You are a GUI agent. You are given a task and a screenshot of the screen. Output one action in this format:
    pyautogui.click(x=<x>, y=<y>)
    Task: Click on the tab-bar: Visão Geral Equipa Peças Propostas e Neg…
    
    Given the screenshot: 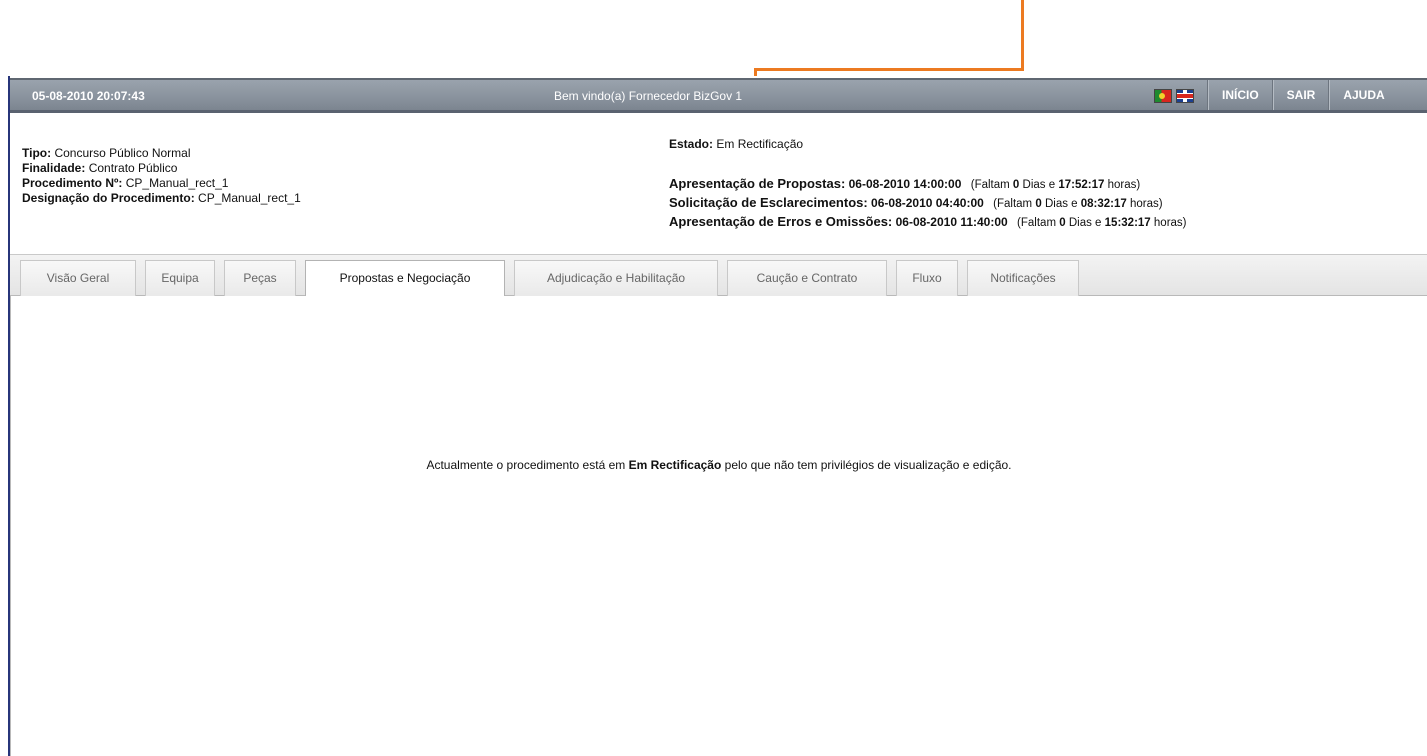 What is the action you would take?
    pyautogui.click(x=718, y=276)
    